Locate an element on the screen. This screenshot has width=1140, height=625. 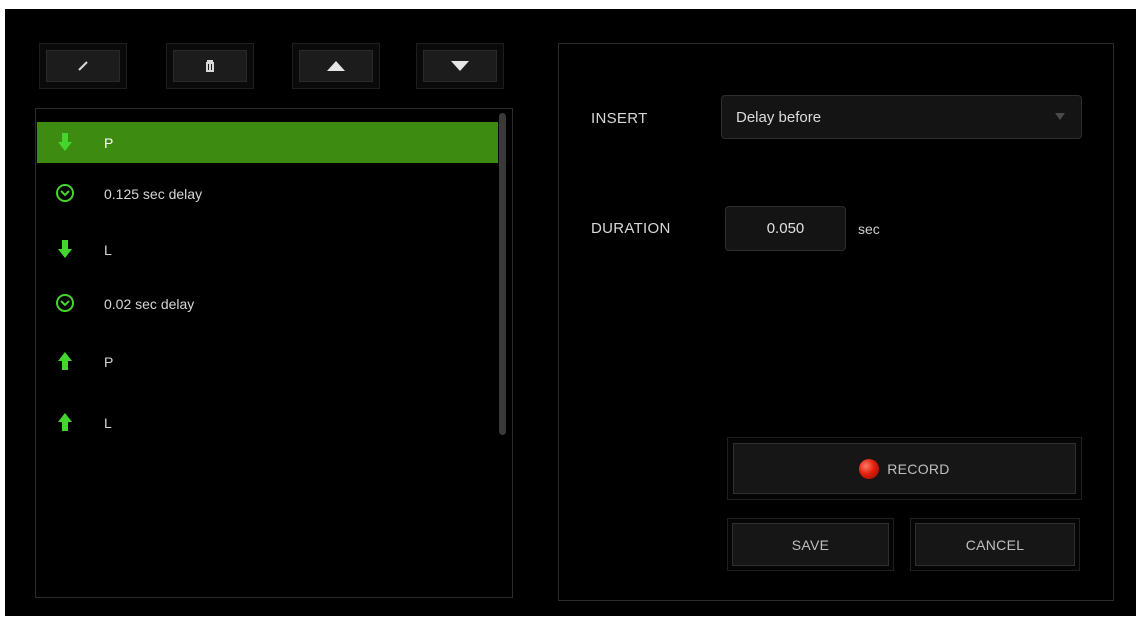
delete-button-face is located at coordinates (210, 66).